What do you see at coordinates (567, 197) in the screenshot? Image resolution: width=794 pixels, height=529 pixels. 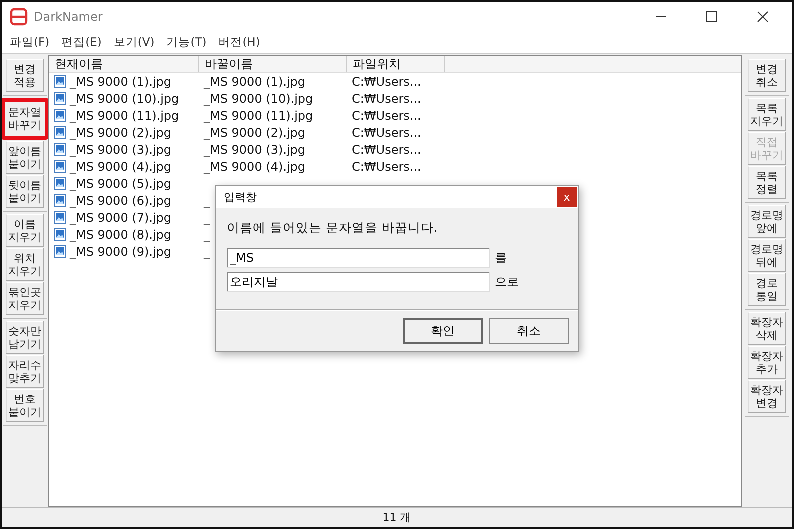 I see `close-button: x` at bounding box center [567, 197].